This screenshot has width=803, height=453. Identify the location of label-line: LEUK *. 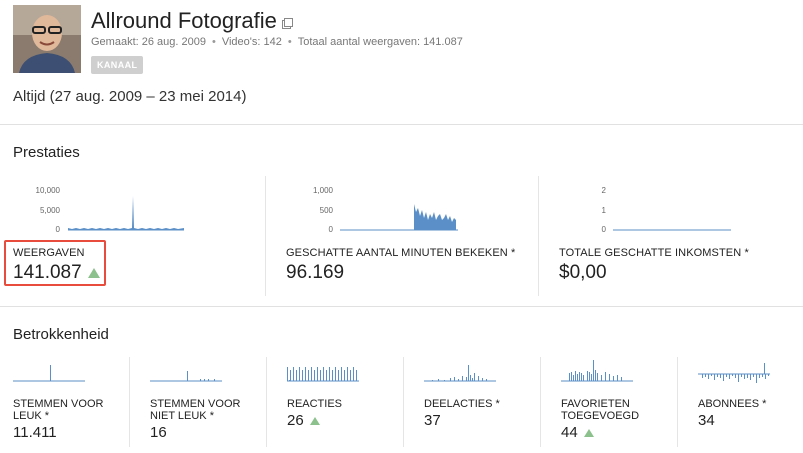
(31, 416).